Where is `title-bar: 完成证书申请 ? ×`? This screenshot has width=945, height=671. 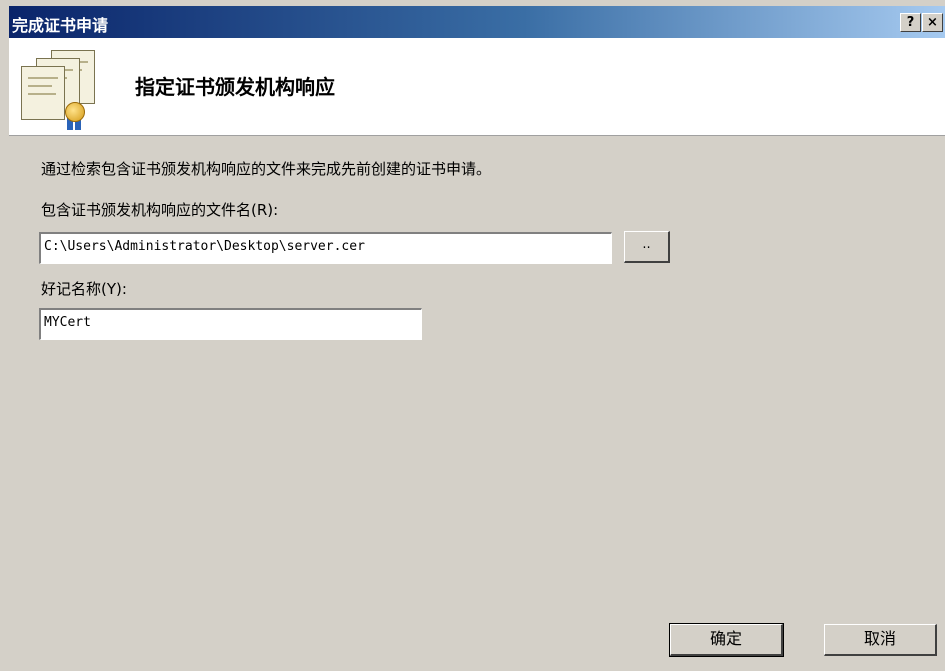
title-bar: 完成证书申请 ? × is located at coordinates (477, 22).